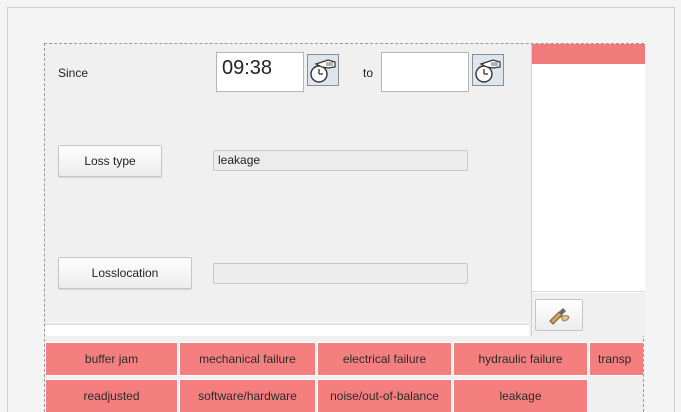 This screenshot has width=681, height=412. Describe the element at coordinates (110, 161) in the screenshot. I see `loss-type-button: Loss type` at that location.